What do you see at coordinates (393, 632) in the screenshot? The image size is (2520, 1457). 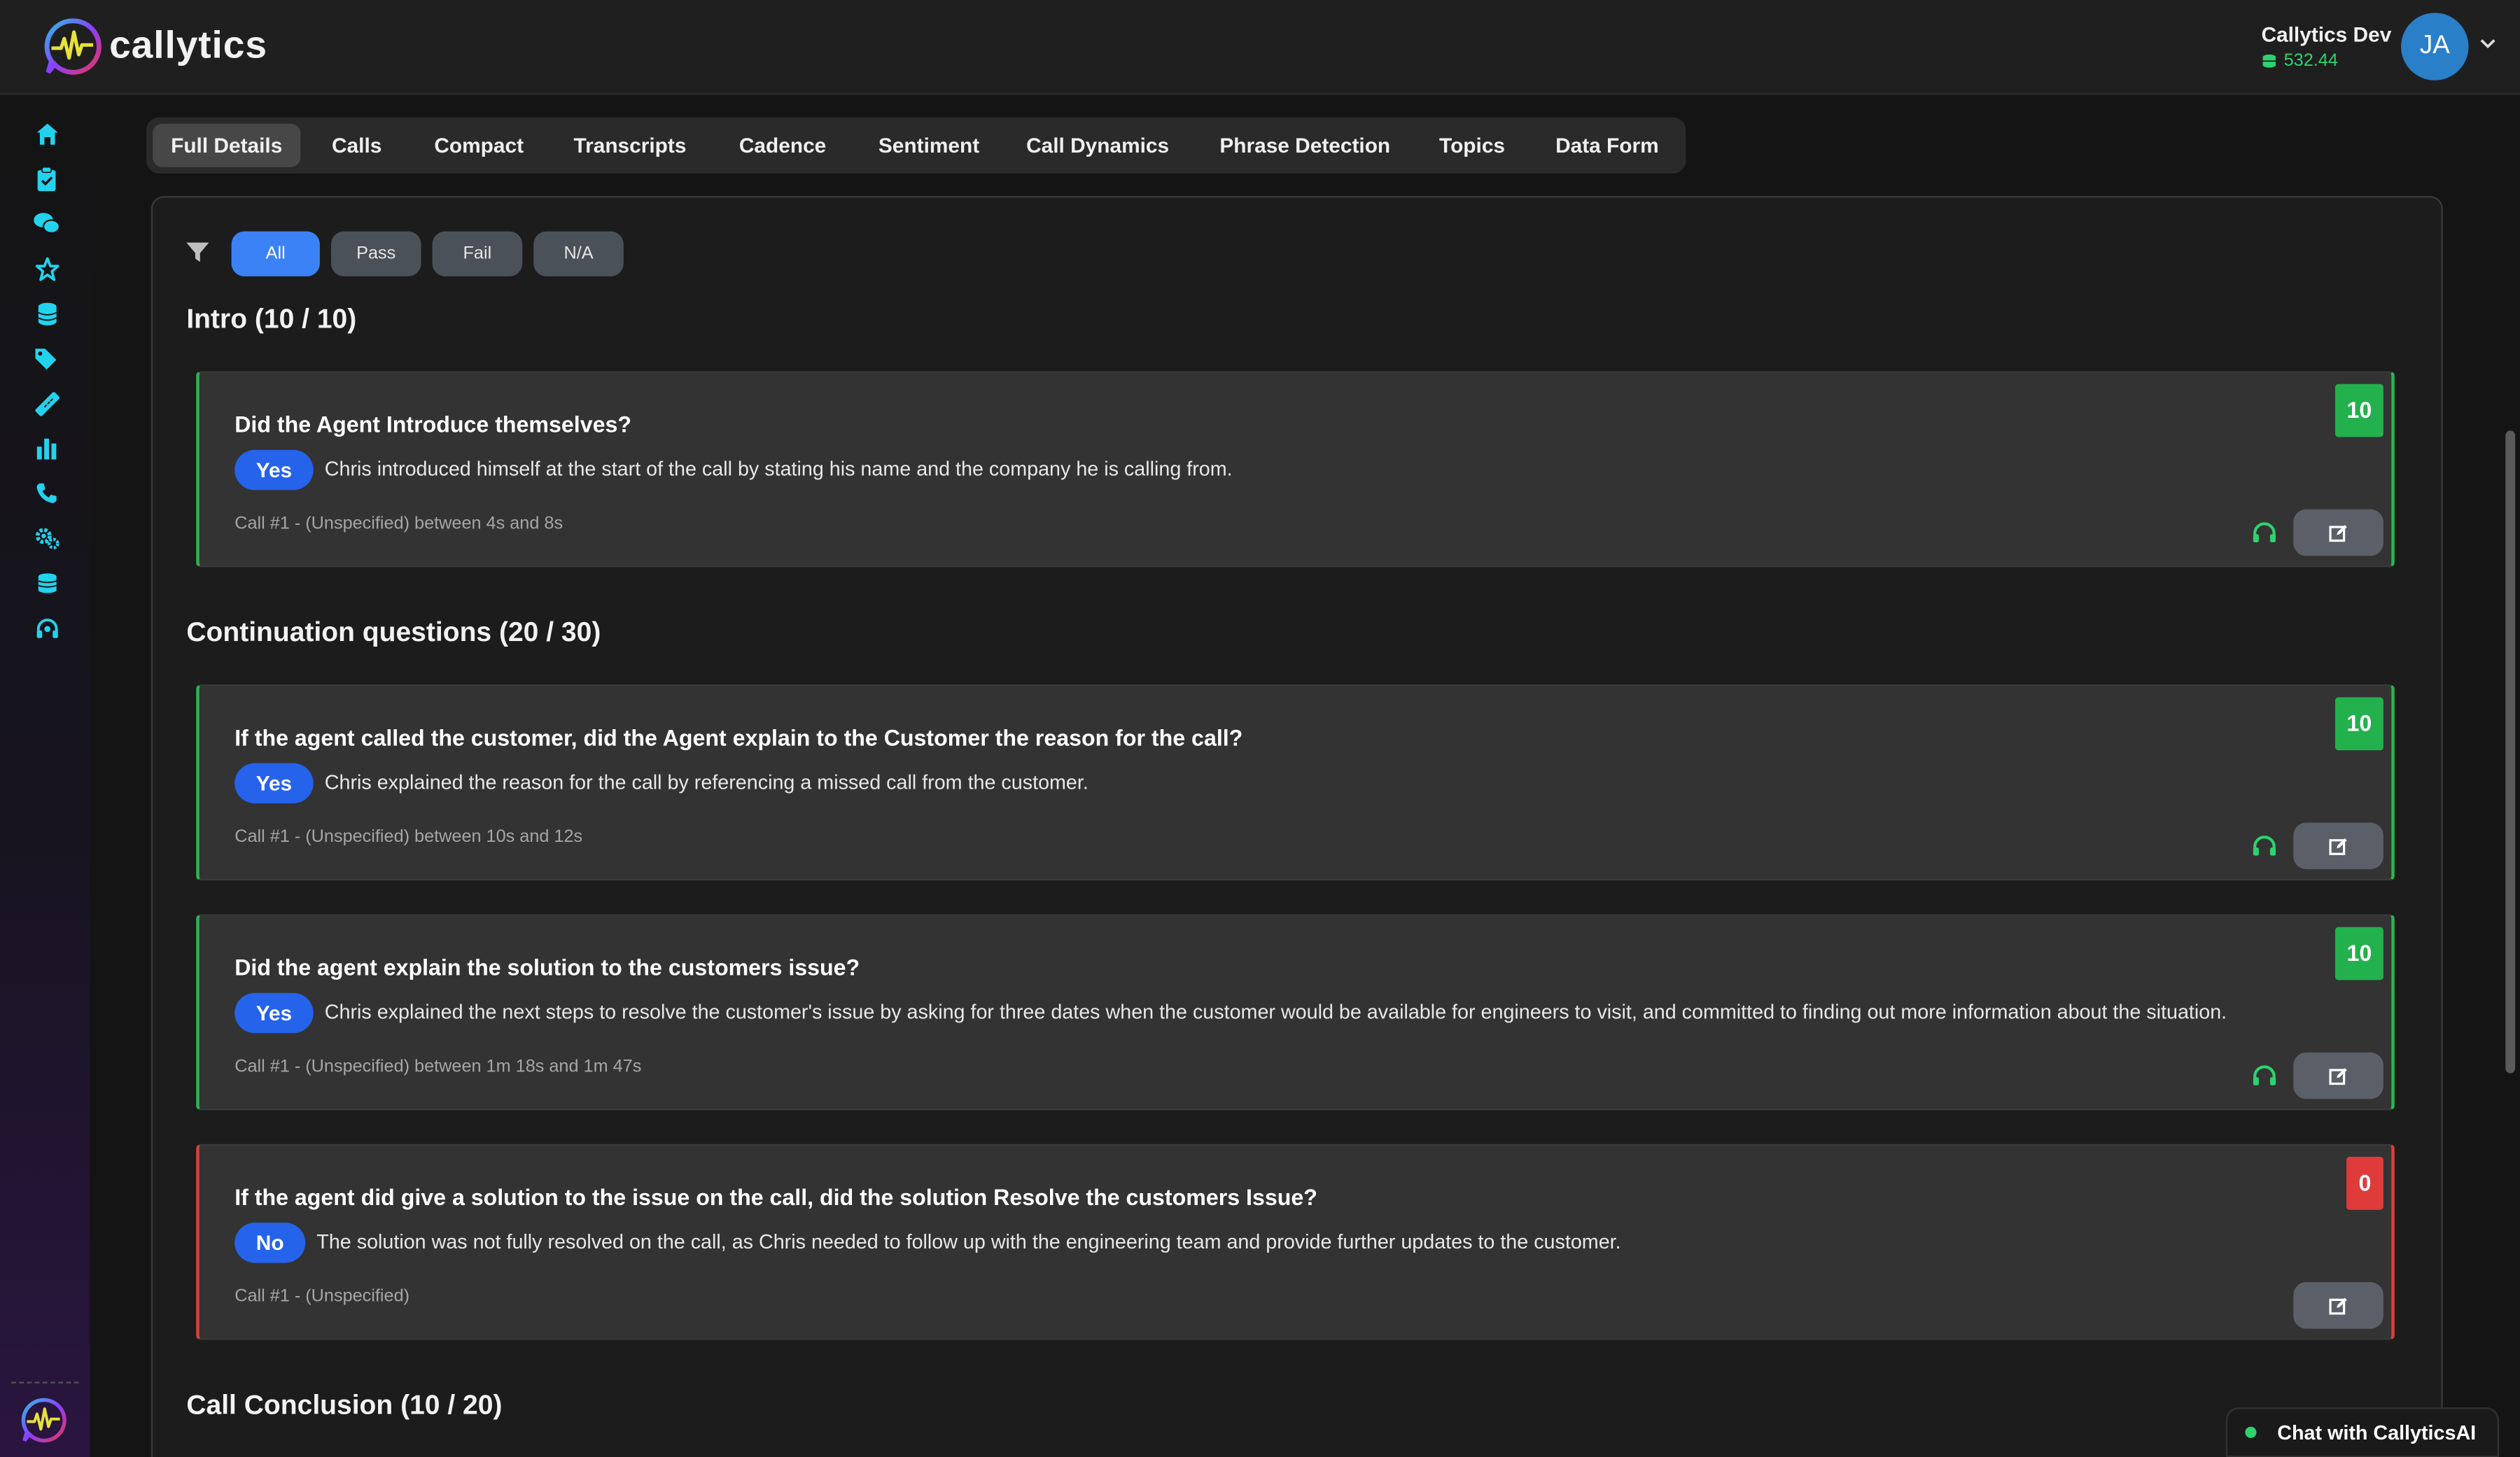 I see `section-title-continuation: Continuation questions (20 / 30)` at bounding box center [393, 632].